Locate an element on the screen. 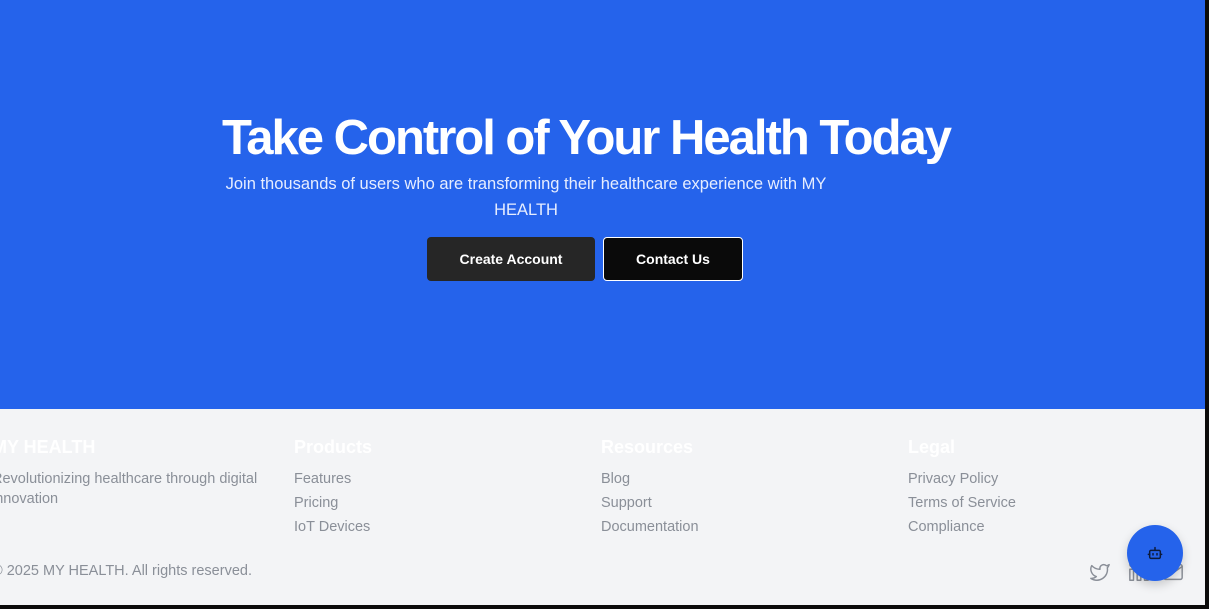 The image size is (1209, 609). twitter-icon is located at coordinates (1100, 572).